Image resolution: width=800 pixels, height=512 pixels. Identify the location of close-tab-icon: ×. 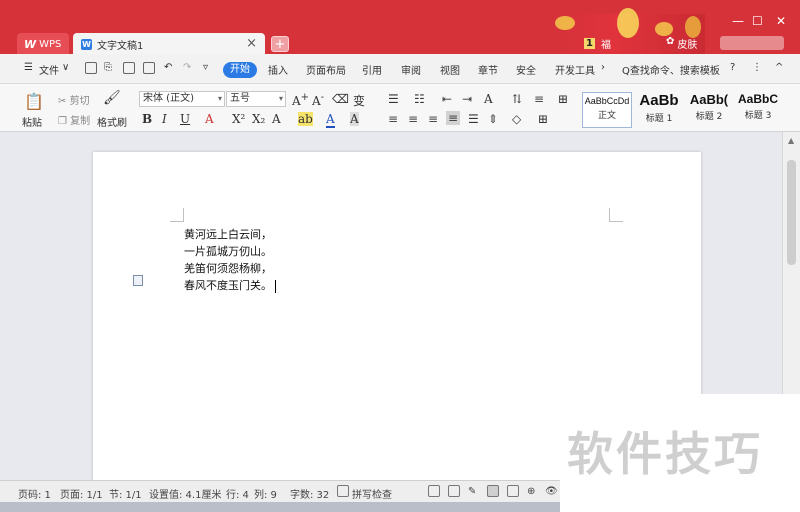
(251, 43).